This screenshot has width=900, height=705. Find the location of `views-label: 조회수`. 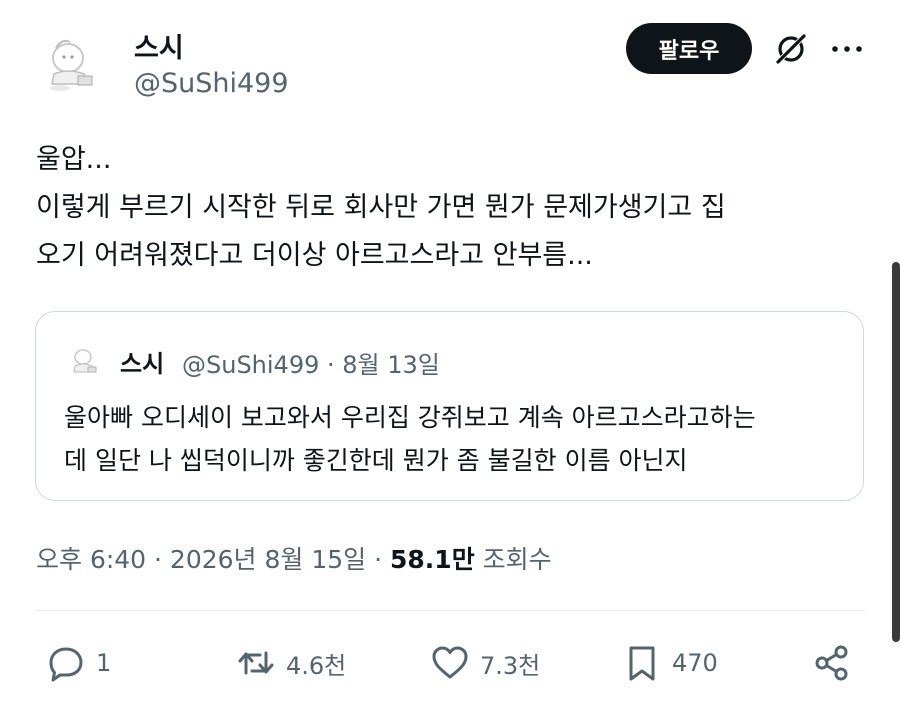

views-label: 조회수 is located at coordinates (513, 559).